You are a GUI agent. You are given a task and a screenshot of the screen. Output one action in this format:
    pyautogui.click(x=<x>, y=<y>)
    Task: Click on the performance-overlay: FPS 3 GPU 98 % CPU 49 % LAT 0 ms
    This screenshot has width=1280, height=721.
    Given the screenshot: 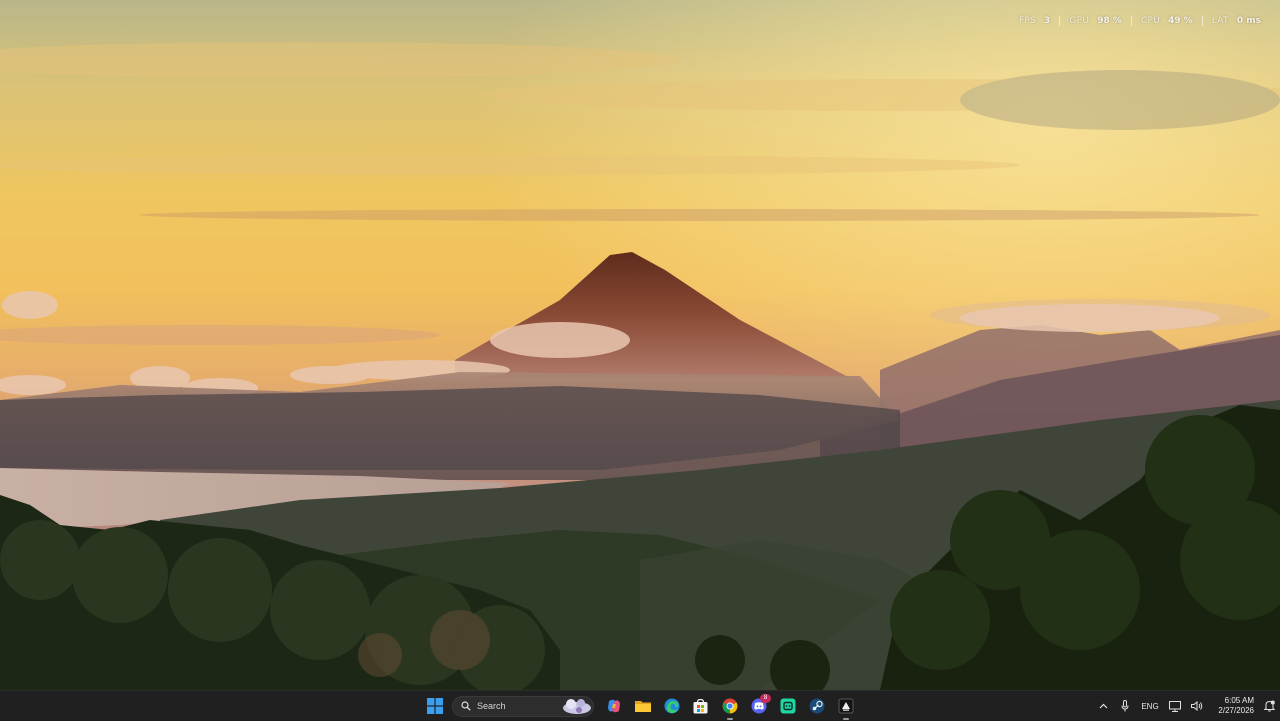 What is the action you would take?
    pyautogui.click(x=1140, y=21)
    